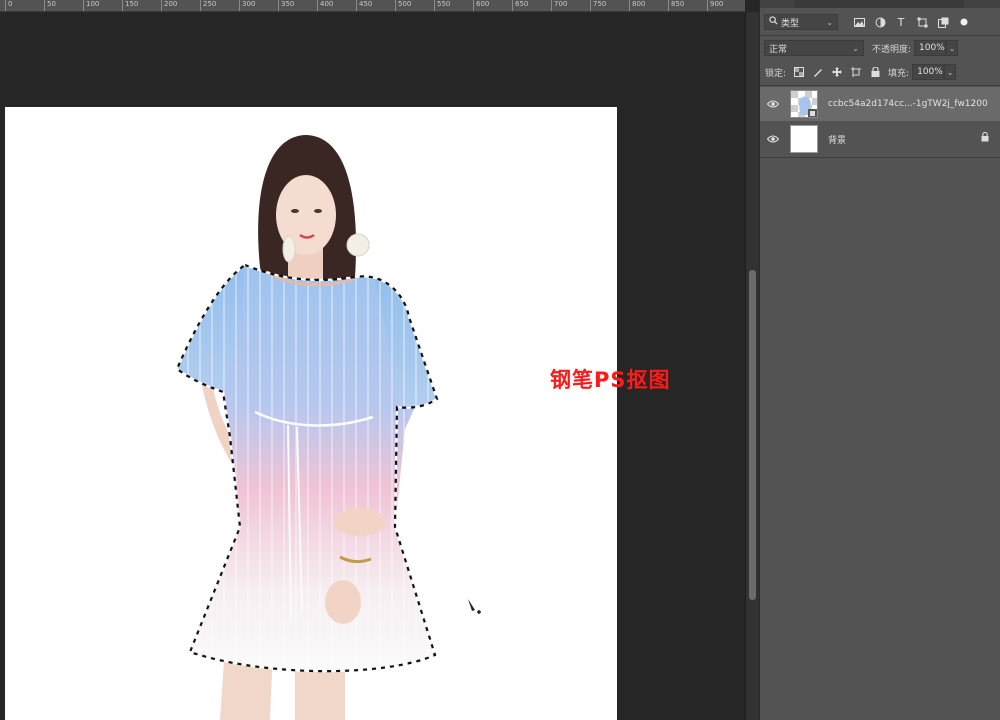 The width and height of the screenshot is (1000, 720). I want to click on panel-tab-strip, so click(880, 4).